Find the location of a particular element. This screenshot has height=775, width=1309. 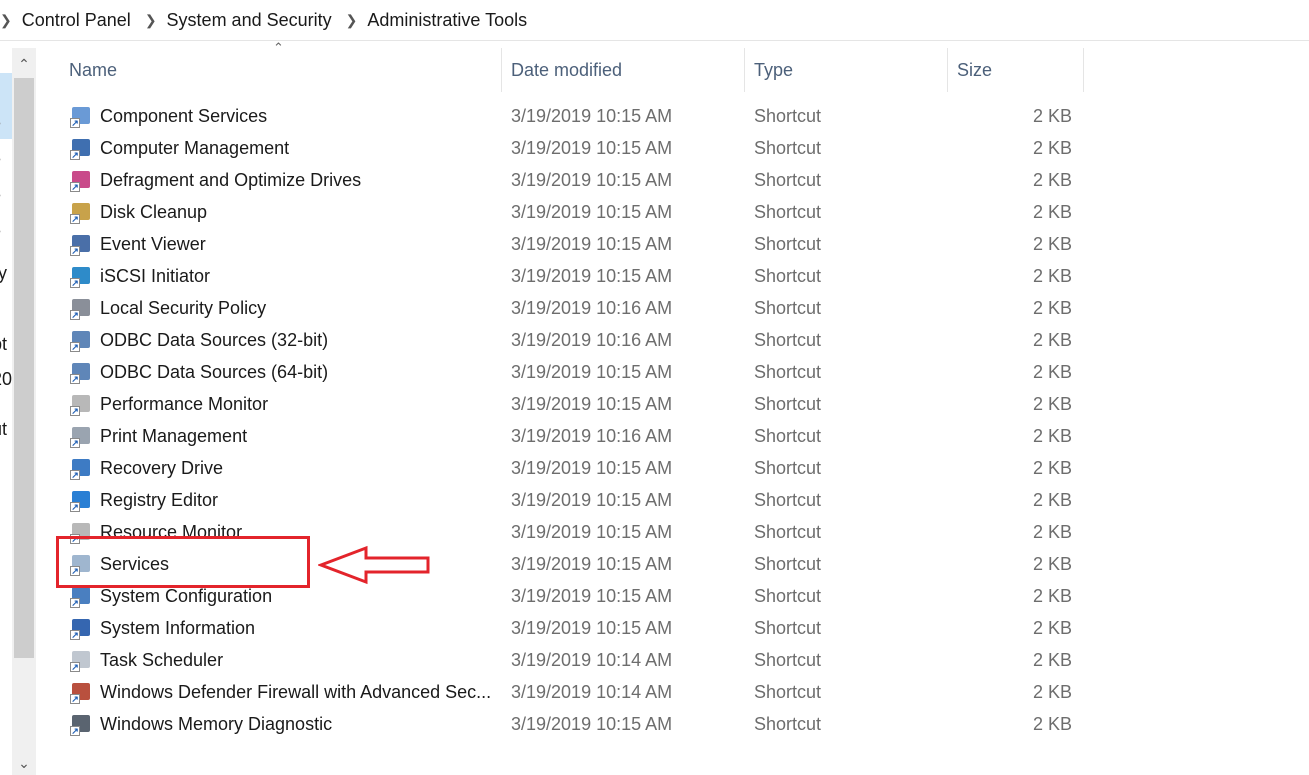

column-size-label: Size is located at coordinates (975, 70).